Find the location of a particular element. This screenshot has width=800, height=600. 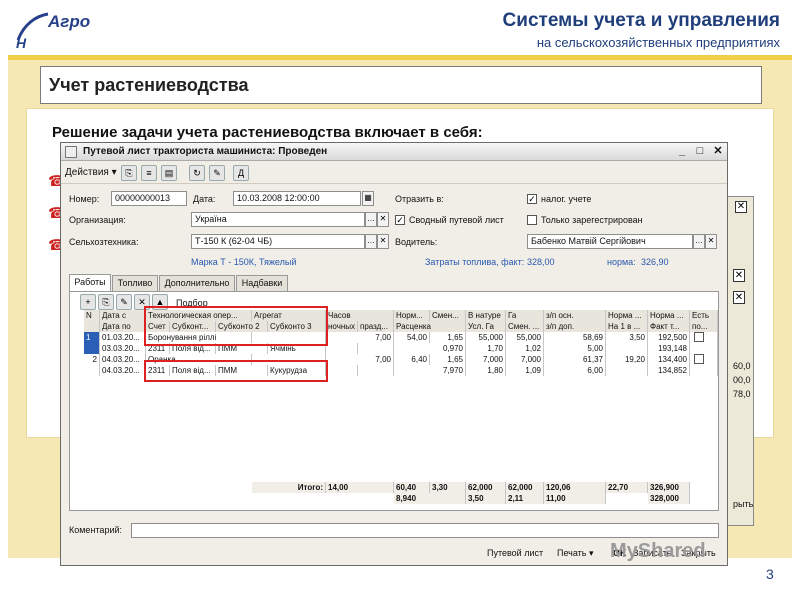

org-field: Україна is located at coordinates (278, 219).